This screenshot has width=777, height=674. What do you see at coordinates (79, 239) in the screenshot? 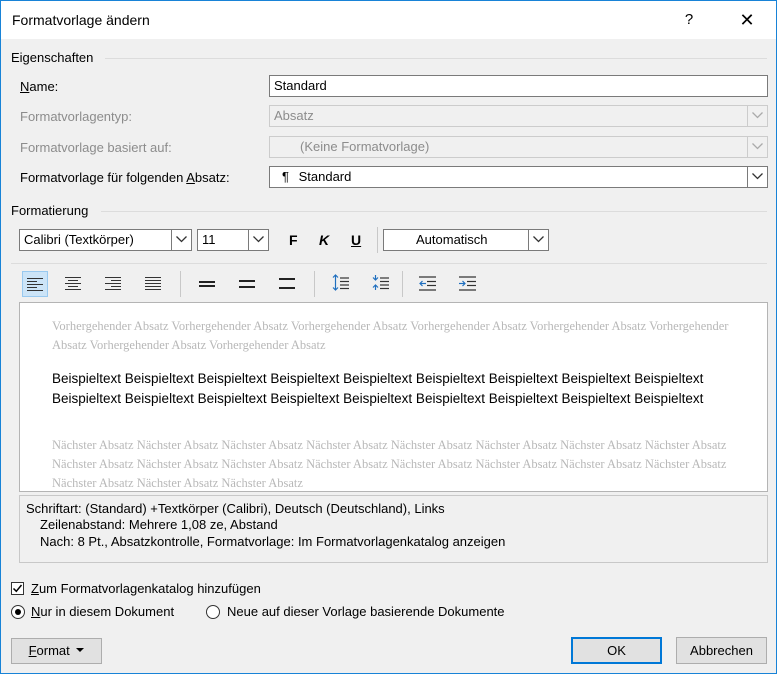
I see `font-value: Calibri (Textkörper)` at bounding box center [79, 239].